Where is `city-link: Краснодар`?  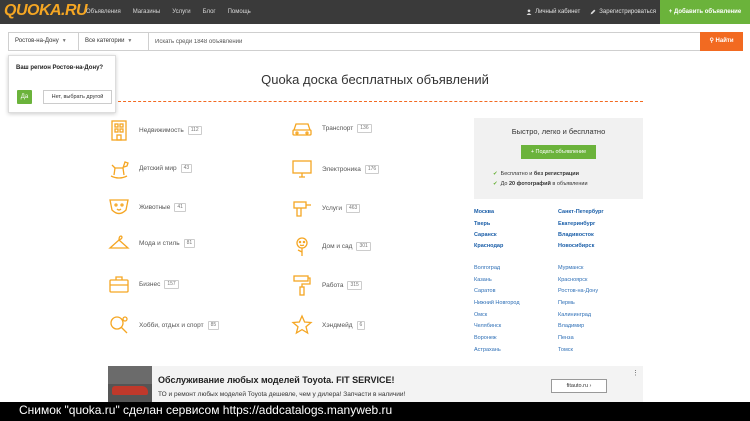
city-link: Краснодар is located at coordinates (488, 246).